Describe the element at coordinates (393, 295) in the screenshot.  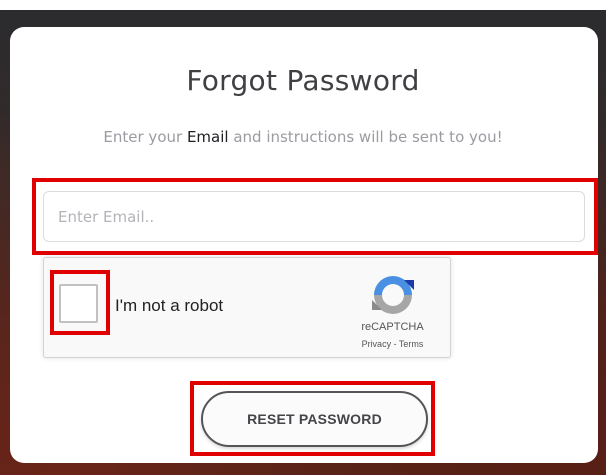
I see `recaptcha-logo-icon` at that location.